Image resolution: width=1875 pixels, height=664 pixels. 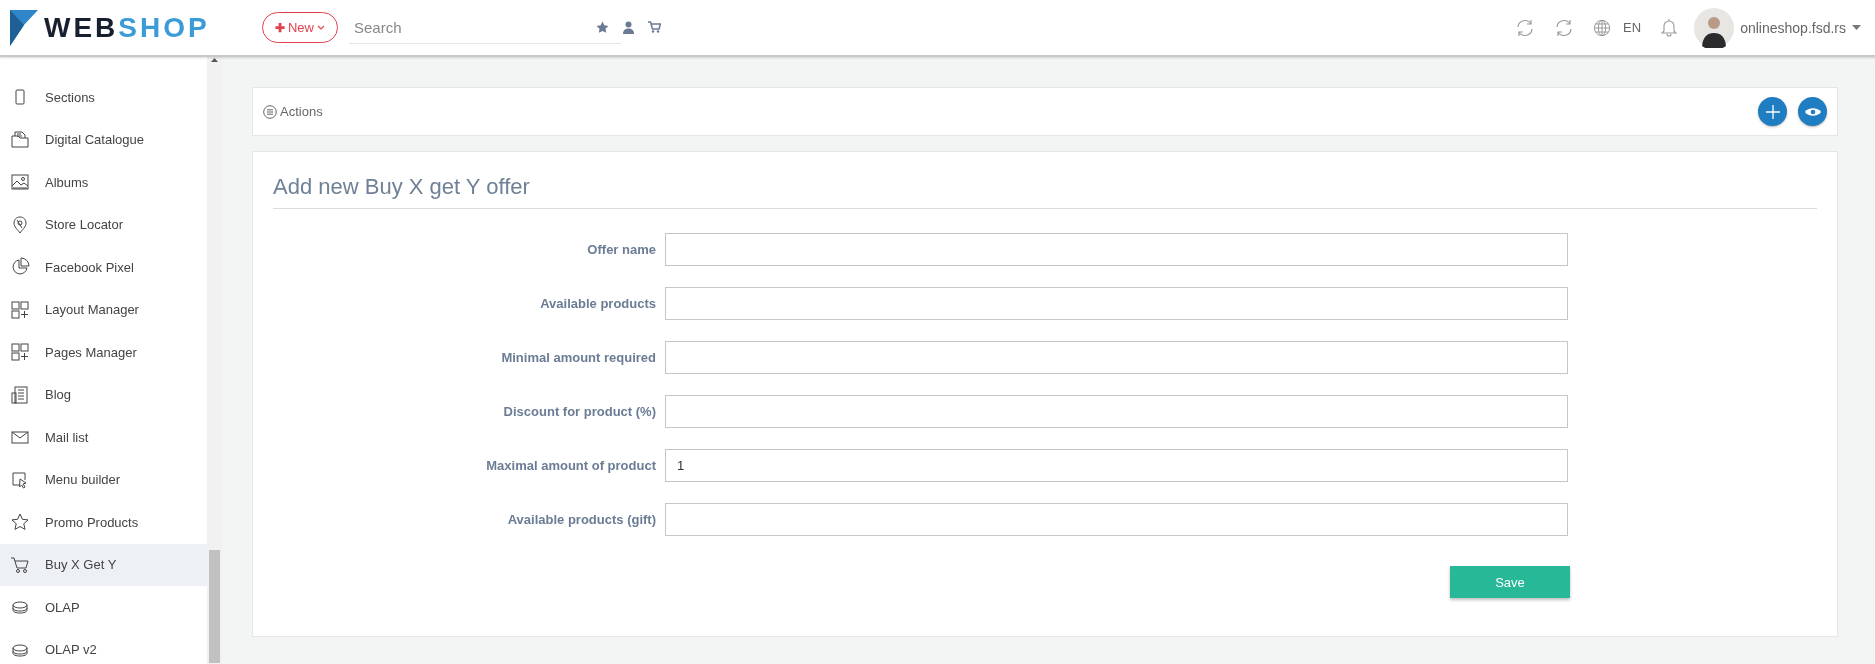 I want to click on sidebar-item: Layout Manager, so click(x=103, y=309).